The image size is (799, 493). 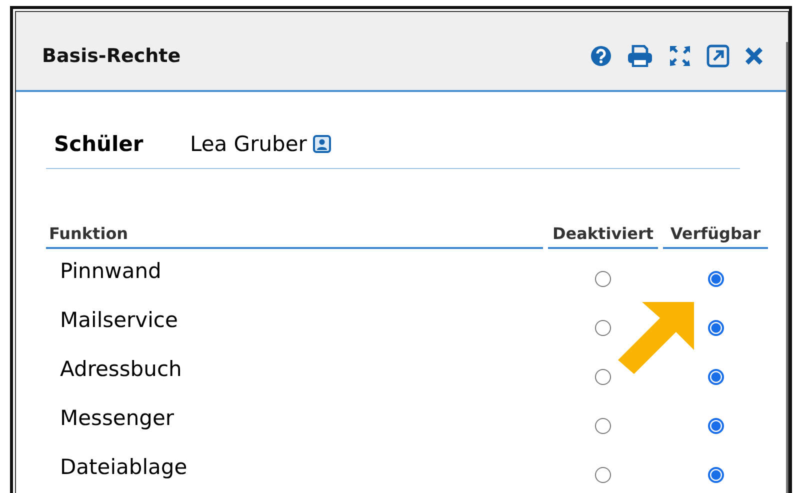 I want to click on person-name: Lea Gruber, so click(x=248, y=144).